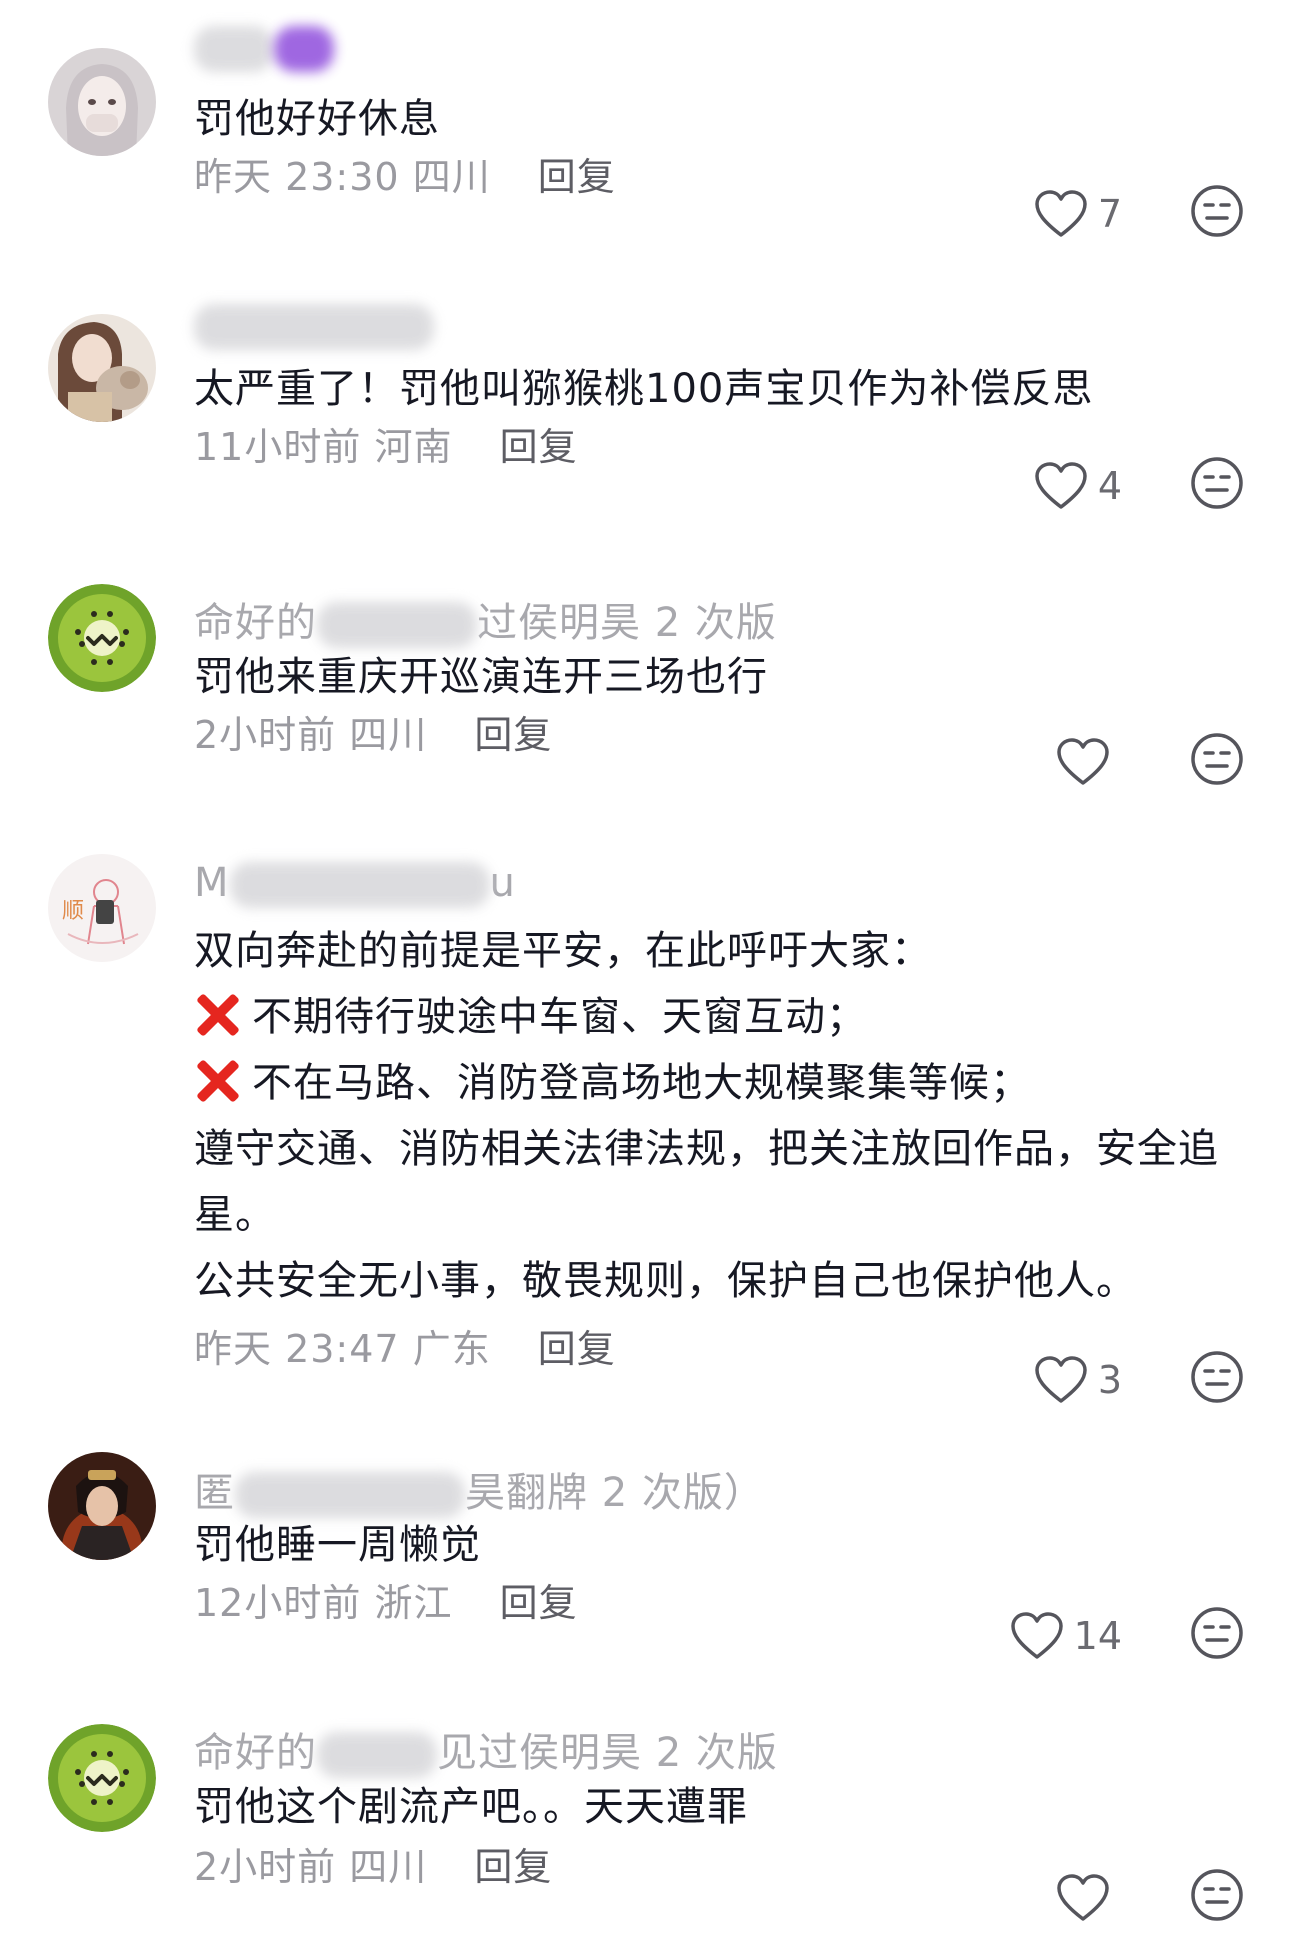  Describe the element at coordinates (451, 1349) in the screenshot. I see `comment-location: 广东` at that location.